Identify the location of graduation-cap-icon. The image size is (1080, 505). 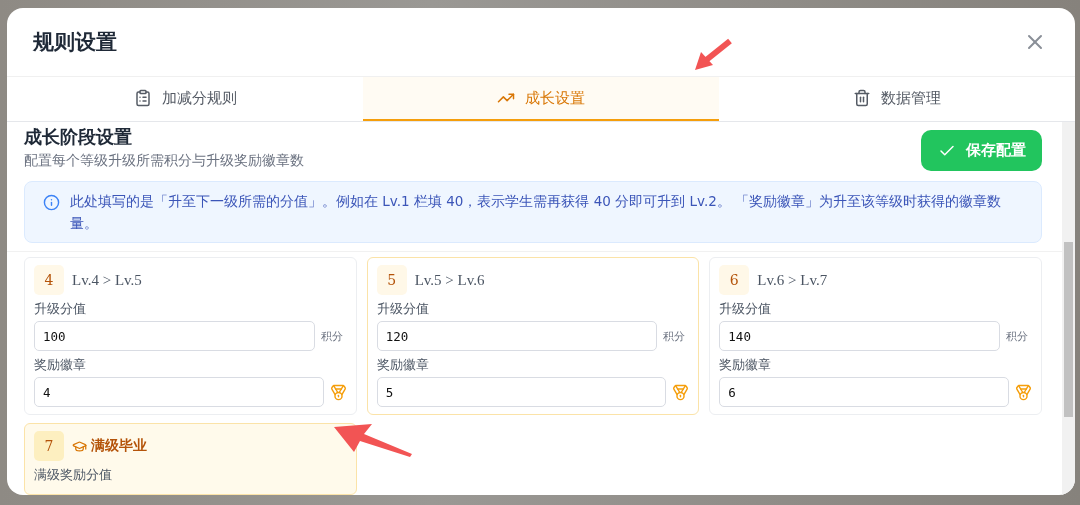
(79, 446).